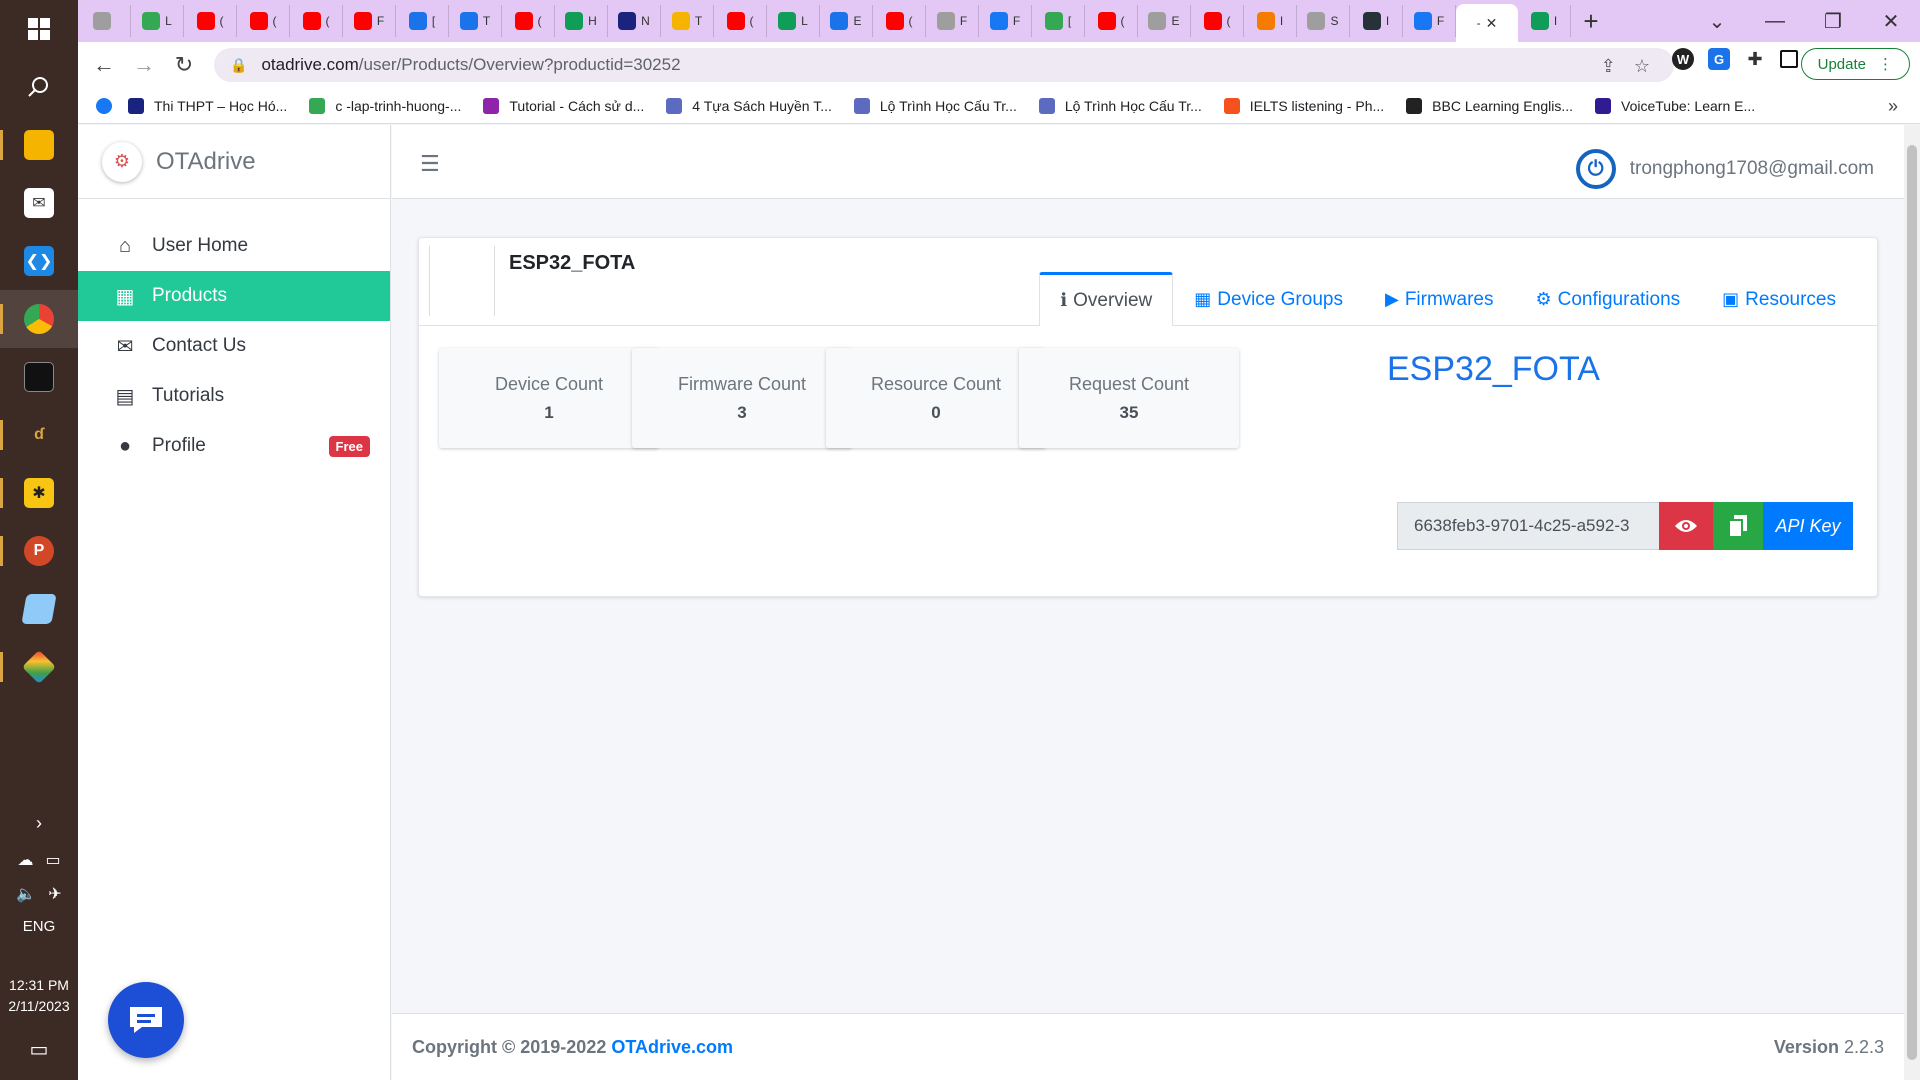 The width and height of the screenshot is (1920, 1080). I want to click on terminal-icon, so click(39, 377).